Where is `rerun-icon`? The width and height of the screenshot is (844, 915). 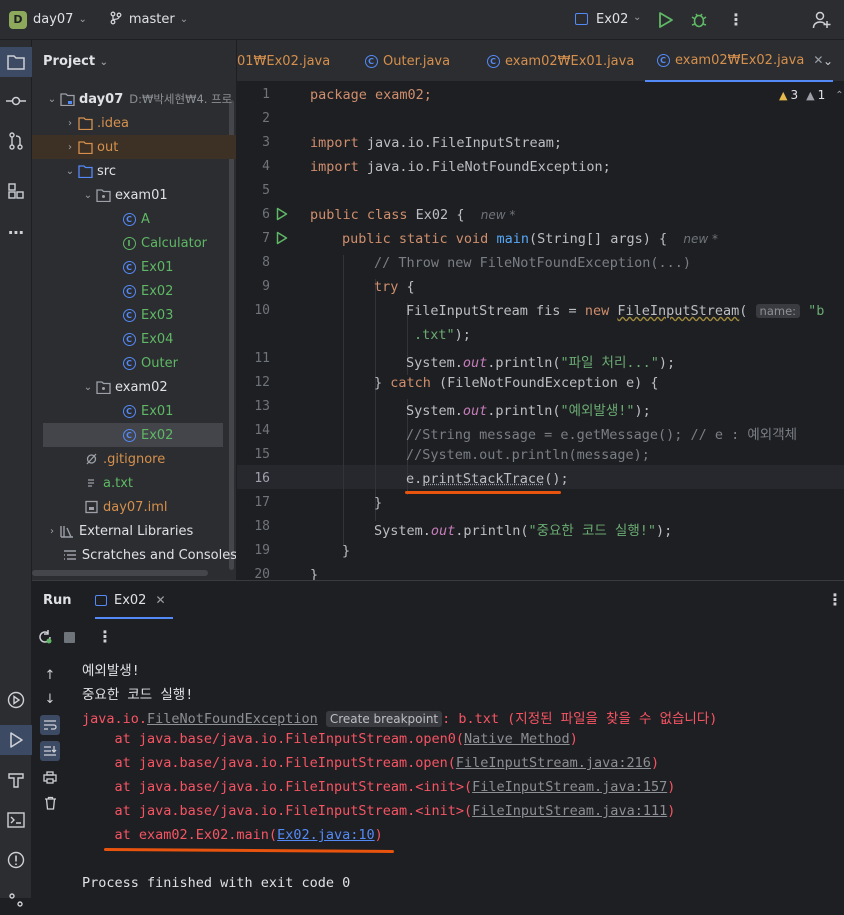
rerun-icon is located at coordinates (45, 639).